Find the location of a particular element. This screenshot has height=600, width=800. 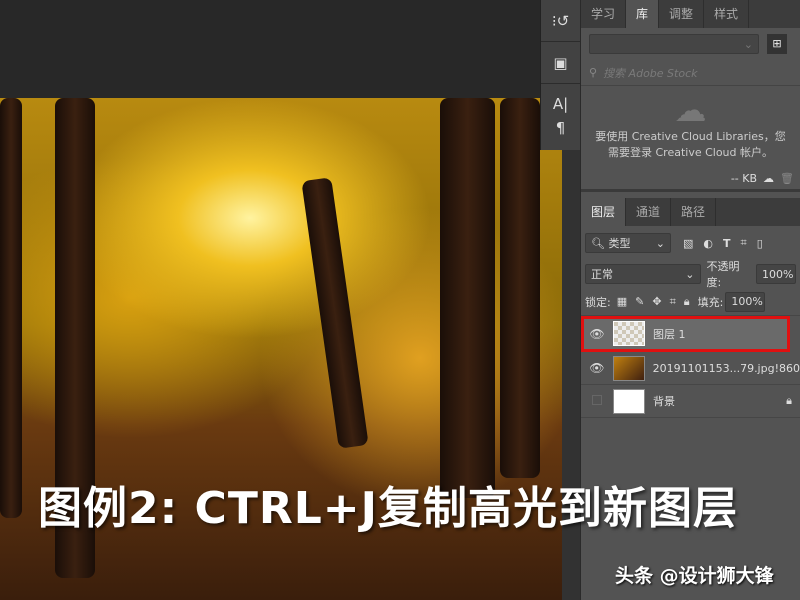

lock-label: 锁定: is located at coordinates (598, 302).